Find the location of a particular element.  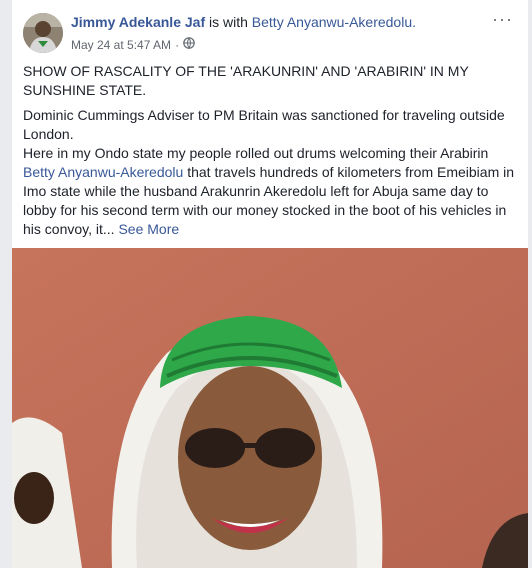

see-more-link: See More is located at coordinates (148, 229).